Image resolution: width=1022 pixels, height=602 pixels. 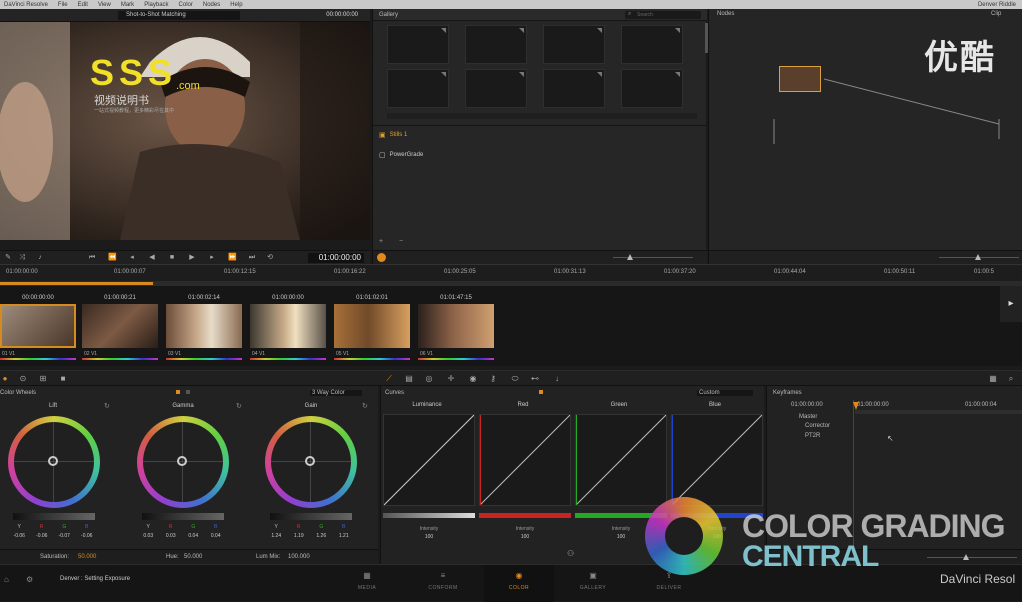 I want to click on key-icon: ⚷, so click(x=493, y=379).